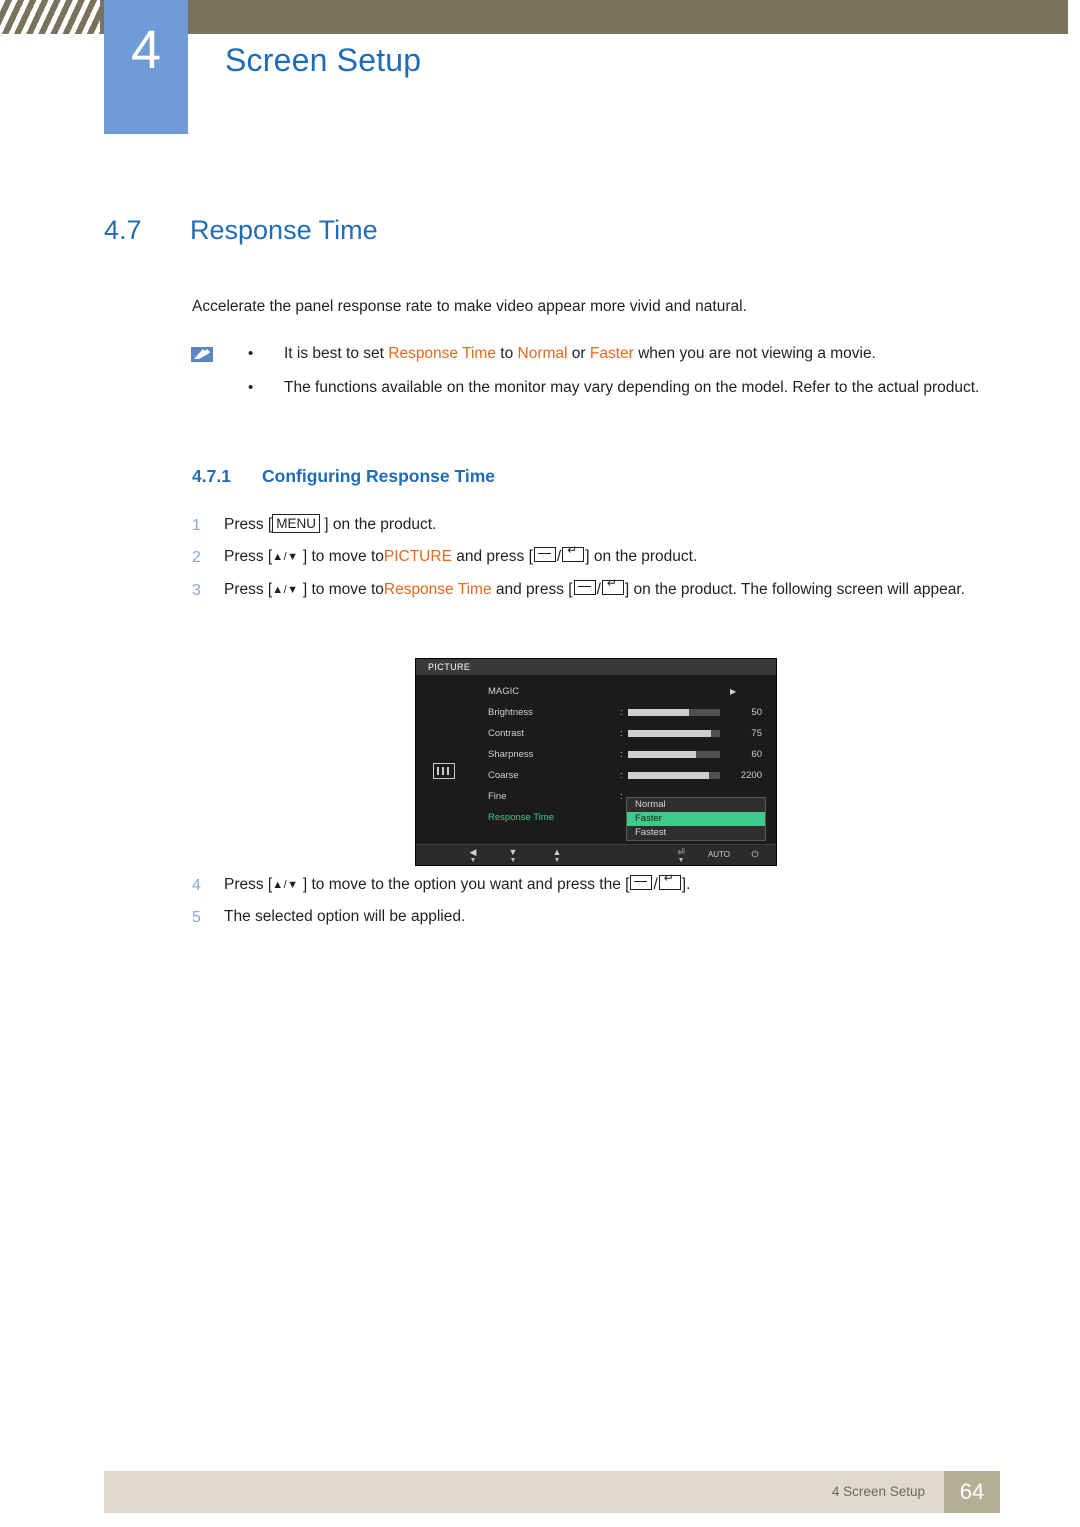 Image resolution: width=1080 pixels, height=1527 pixels. I want to click on left-arrow-icon: ◀, so click(473, 852).